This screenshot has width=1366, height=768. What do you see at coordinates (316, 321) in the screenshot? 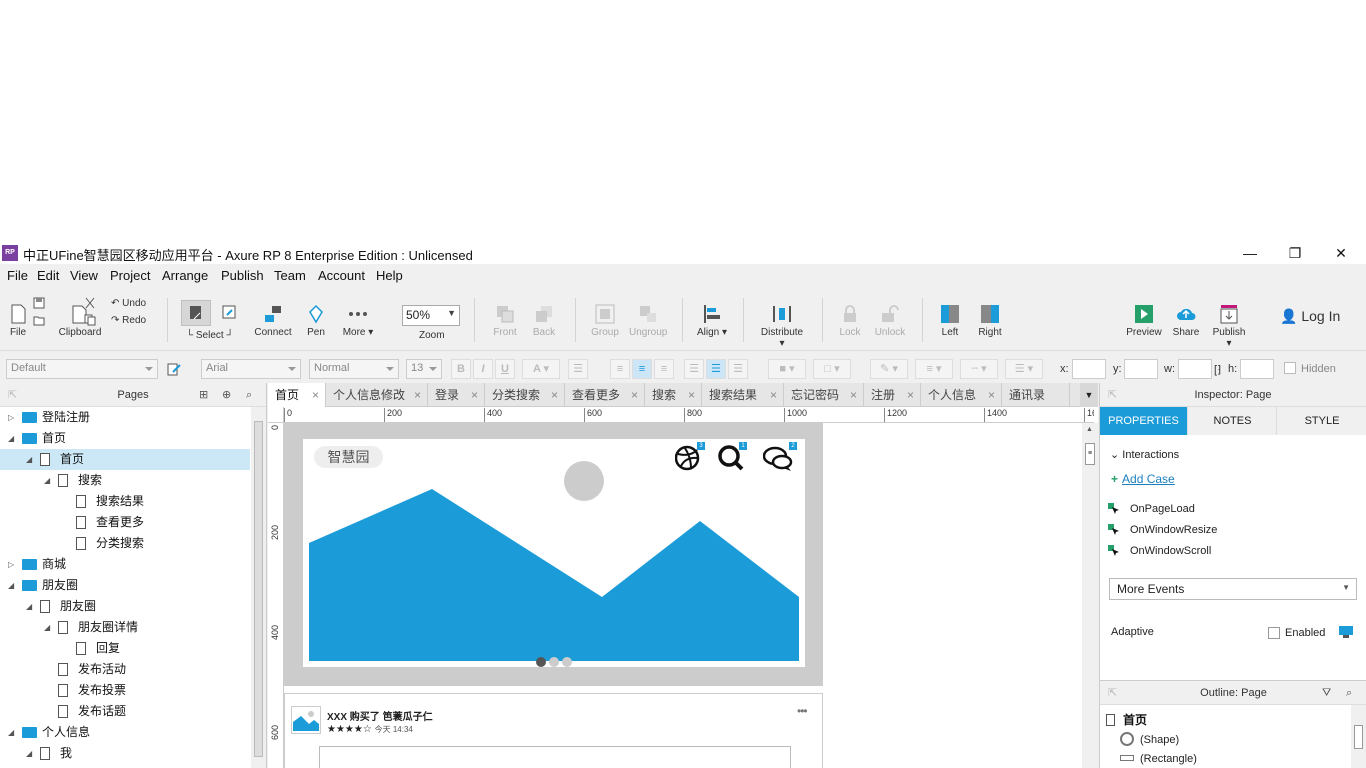
I see `pen-button: Pen` at bounding box center [316, 321].